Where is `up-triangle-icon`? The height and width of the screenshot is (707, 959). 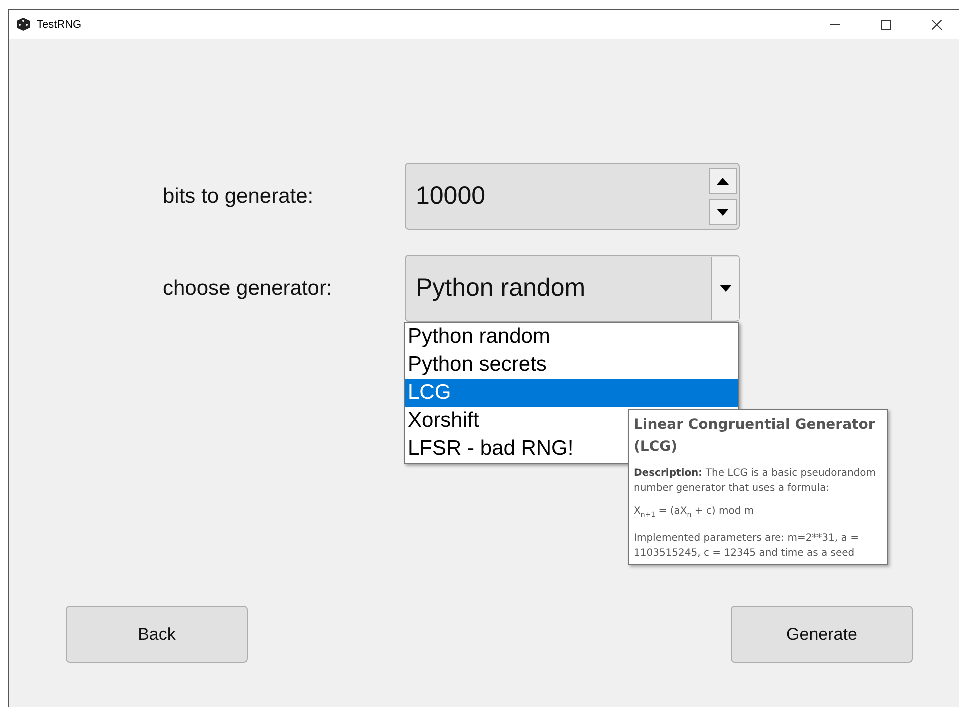 up-triangle-icon is located at coordinates (723, 181).